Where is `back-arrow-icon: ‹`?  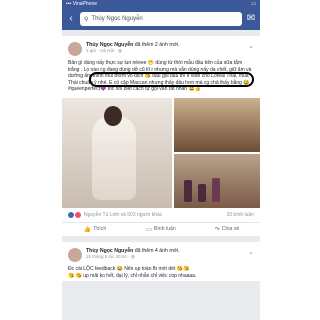 back-arrow-icon: ‹ is located at coordinates (71, 19).